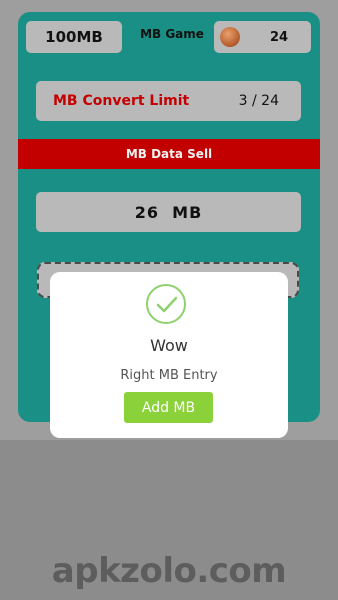 Image resolution: width=338 pixels, height=600 pixels. Describe the element at coordinates (168, 407) in the screenshot. I see `add-mb-button: Add MB` at that location.